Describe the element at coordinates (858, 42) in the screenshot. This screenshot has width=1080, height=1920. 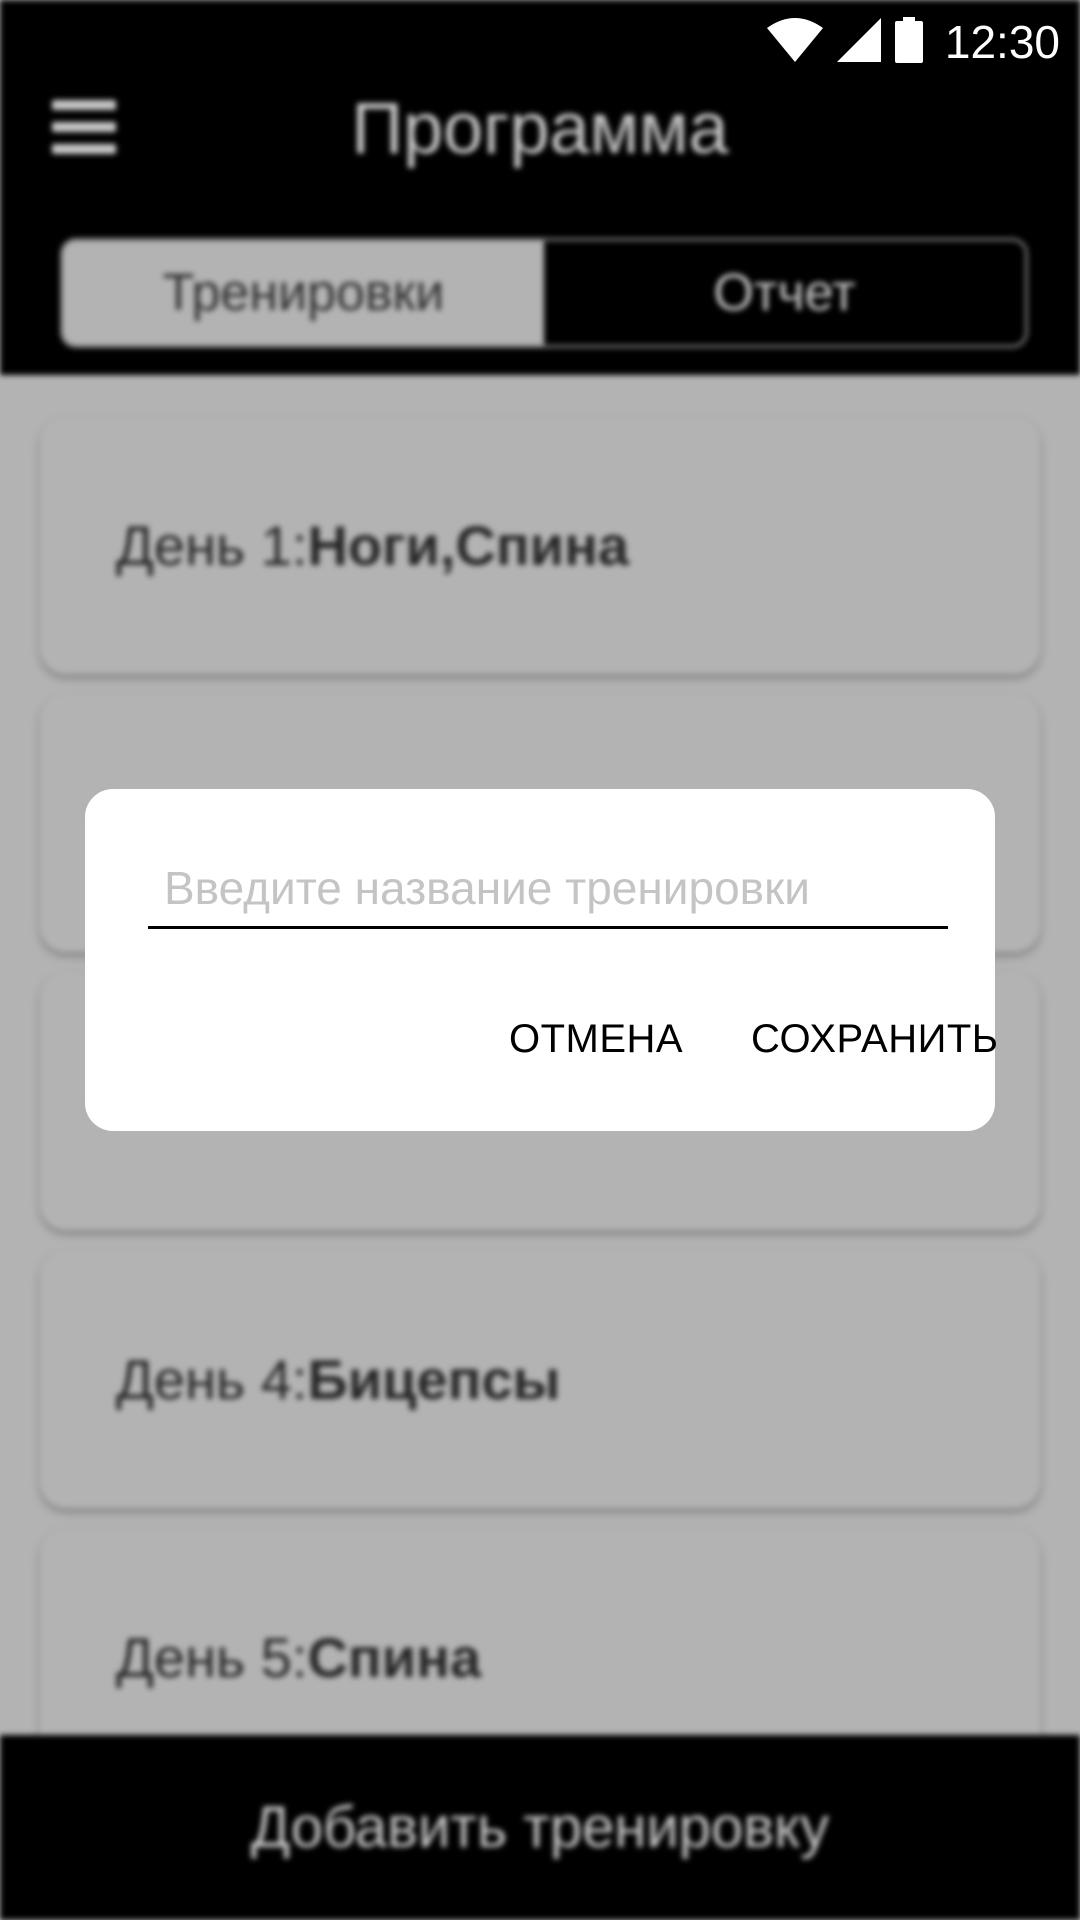
I see `cellular-signal-icon` at that location.